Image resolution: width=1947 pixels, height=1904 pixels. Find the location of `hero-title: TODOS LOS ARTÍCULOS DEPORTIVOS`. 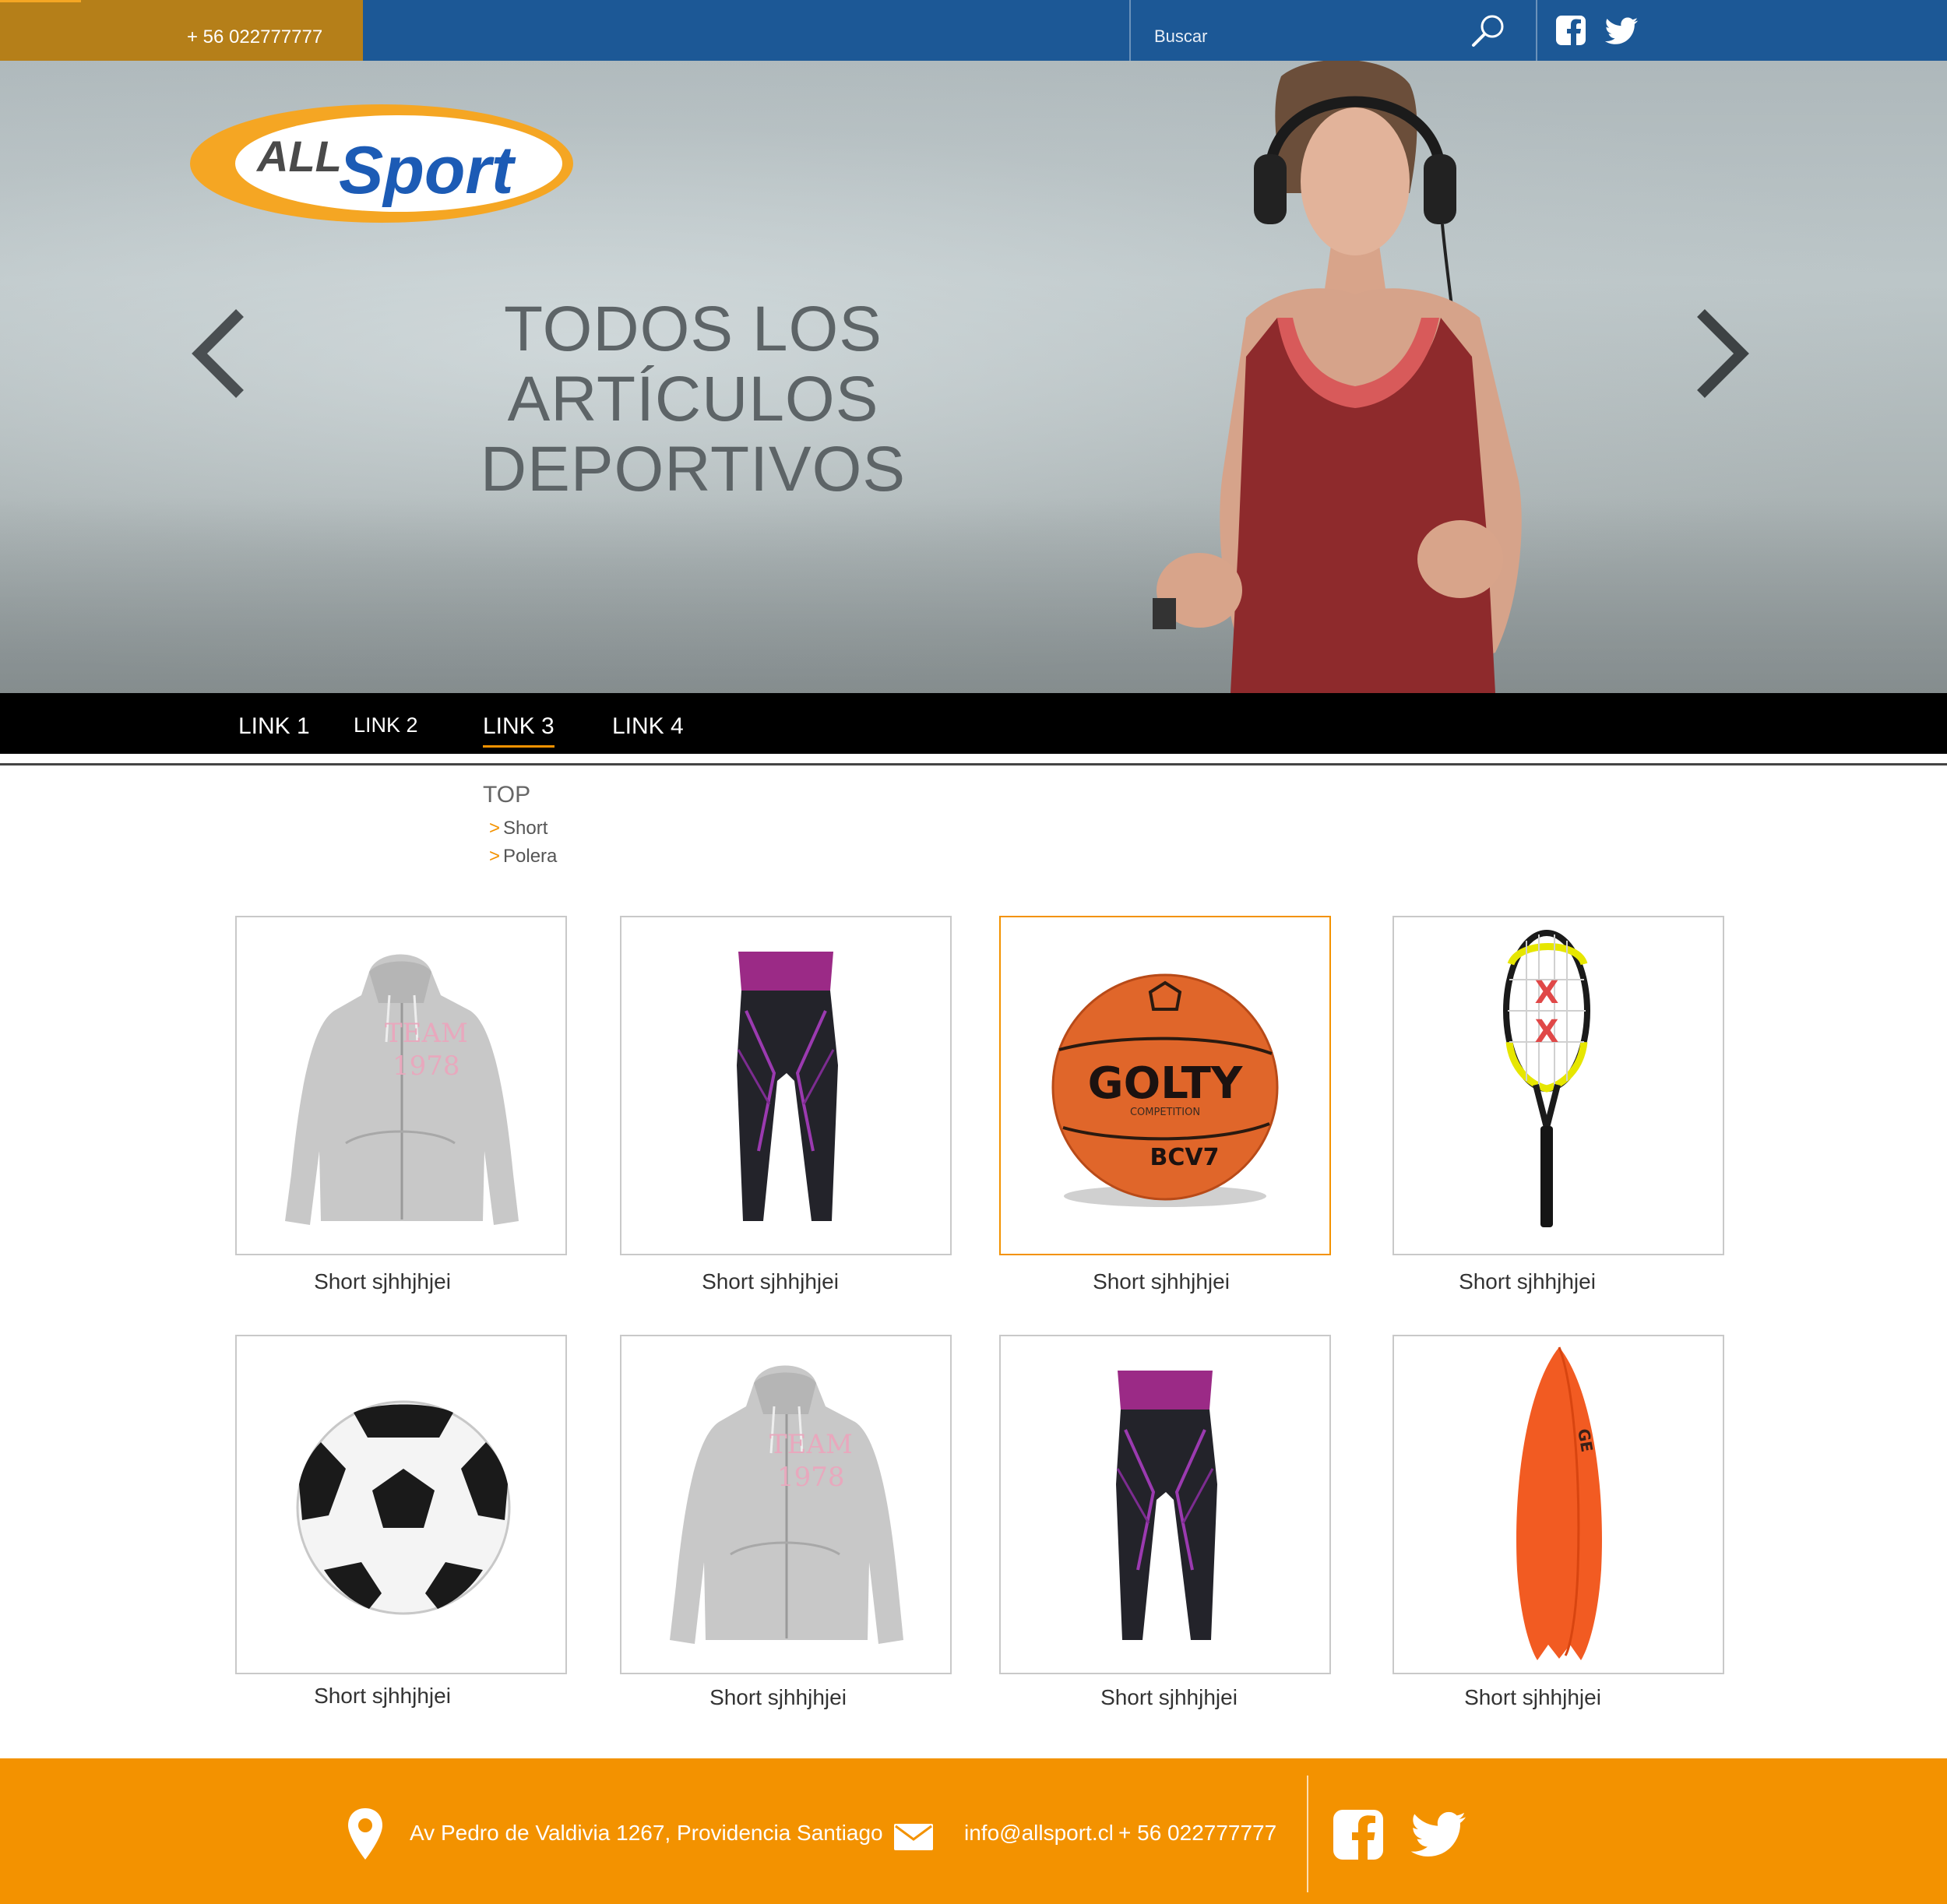

hero-title: TODOS LOS ARTÍCULOS DEPORTIVOS is located at coordinates (693, 400).